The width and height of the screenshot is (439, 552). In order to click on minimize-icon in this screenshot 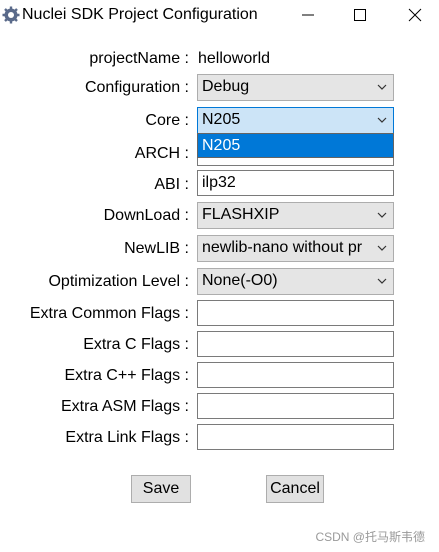, I will do `click(308, 15)`.